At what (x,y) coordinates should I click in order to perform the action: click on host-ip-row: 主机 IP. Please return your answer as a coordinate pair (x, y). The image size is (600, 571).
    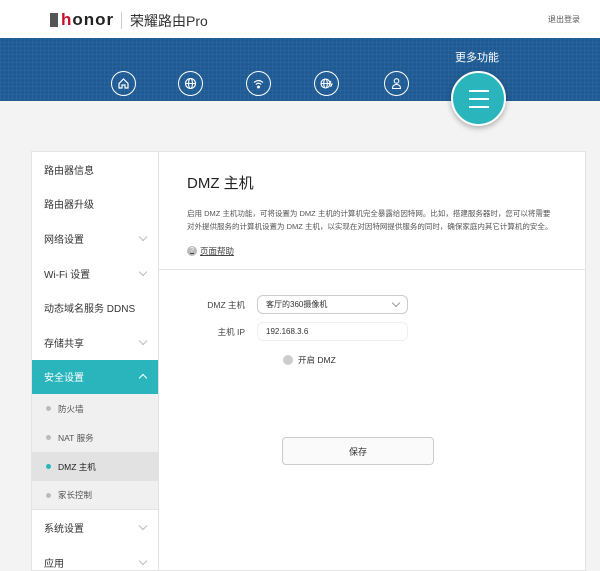
    Looking at the image, I should click on (283, 331).